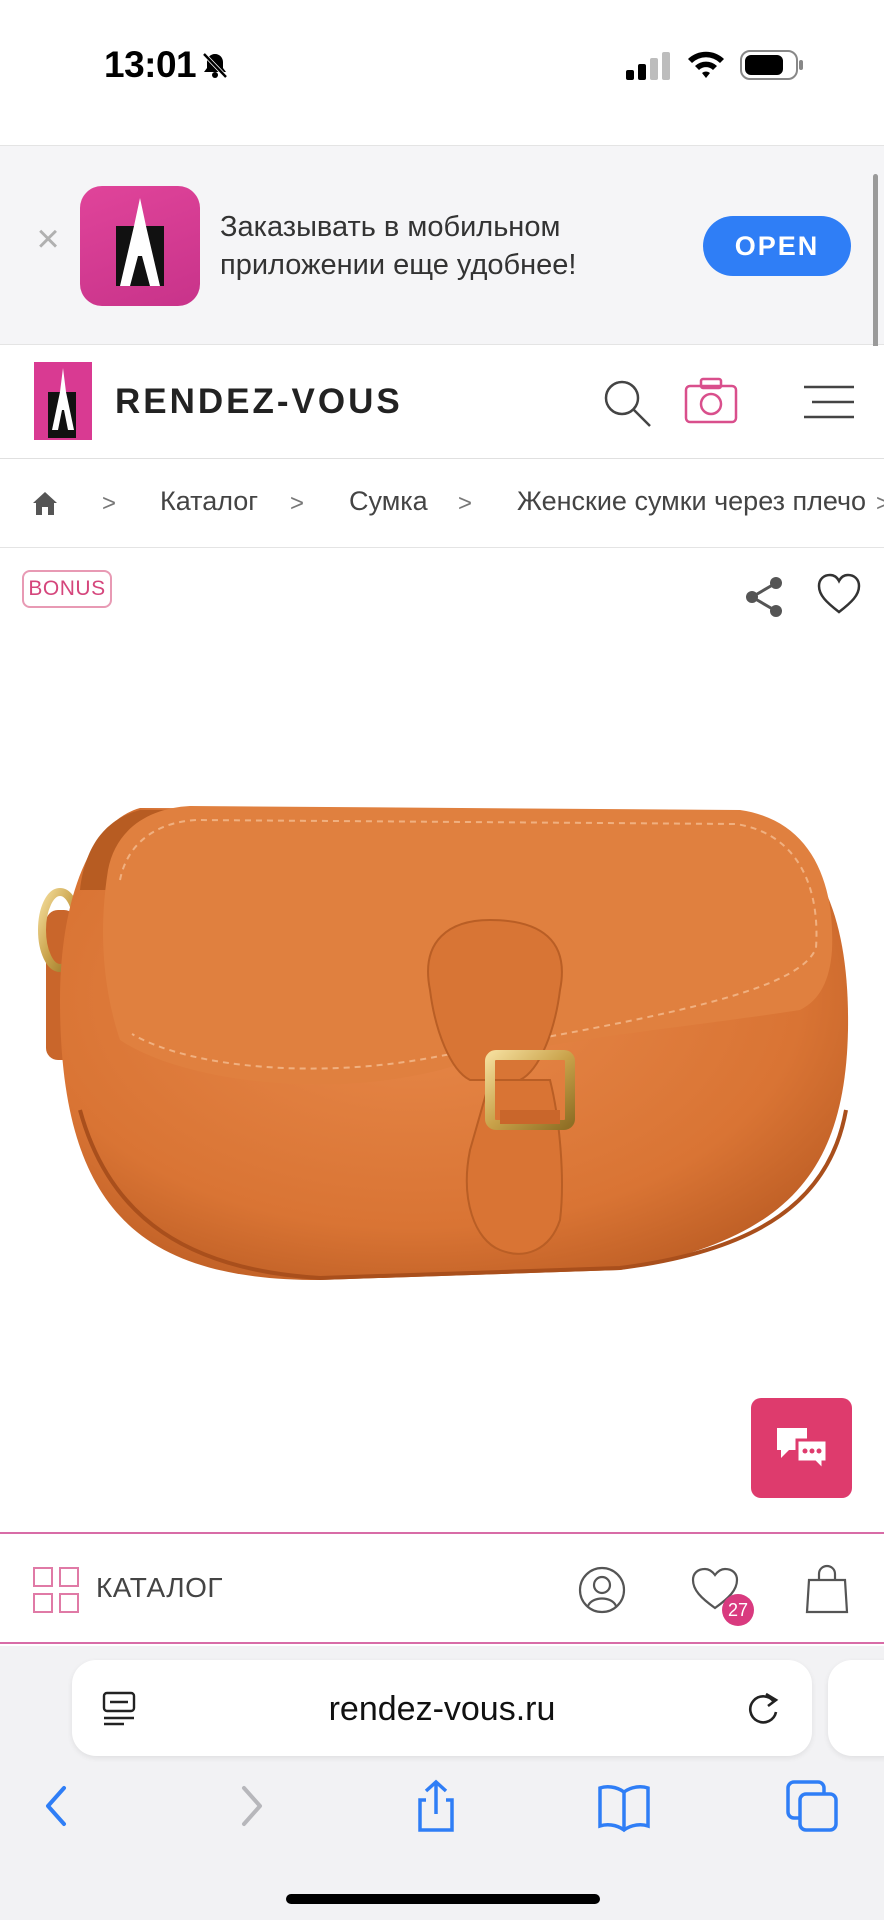 Image resolution: width=884 pixels, height=1920 pixels. What do you see at coordinates (215, 65) in the screenshot?
I see `bell-muted-icon` at bounding box center [215, 65].